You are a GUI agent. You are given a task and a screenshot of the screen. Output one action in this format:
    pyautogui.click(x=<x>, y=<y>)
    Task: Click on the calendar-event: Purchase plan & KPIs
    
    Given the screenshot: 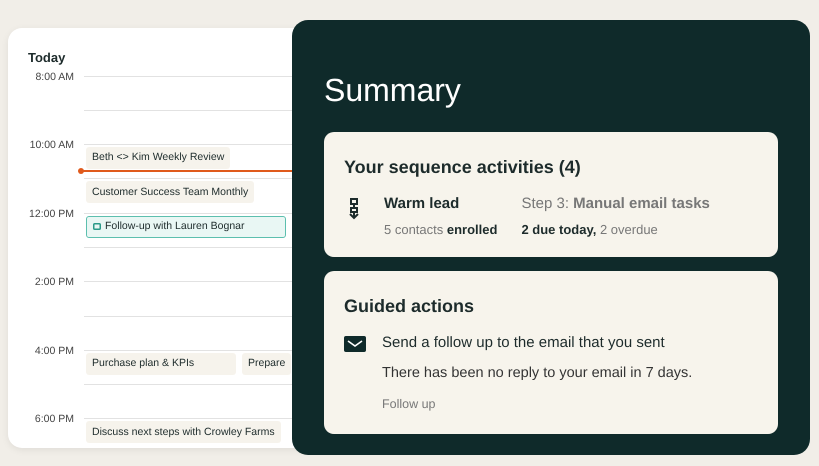 What is the action you would take?
    pyautogui.click(x=161, y=363)
    